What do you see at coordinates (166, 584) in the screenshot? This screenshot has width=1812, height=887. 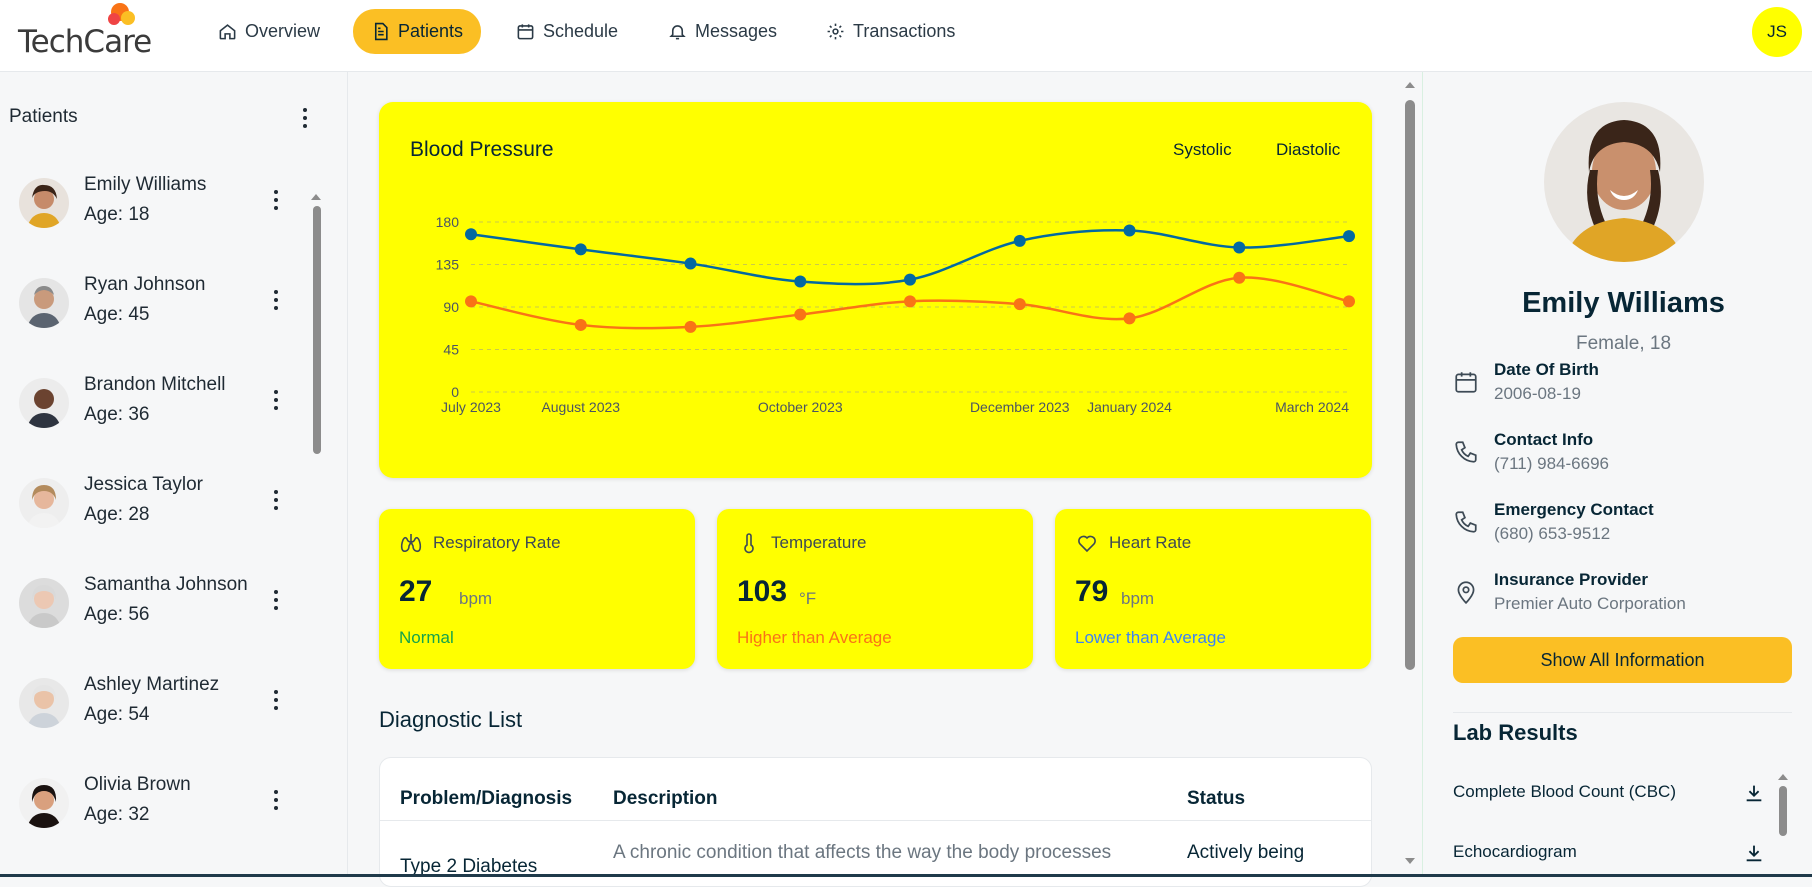 I see `patient-name: Samantha Johnson` at bounding box center [166, 584].